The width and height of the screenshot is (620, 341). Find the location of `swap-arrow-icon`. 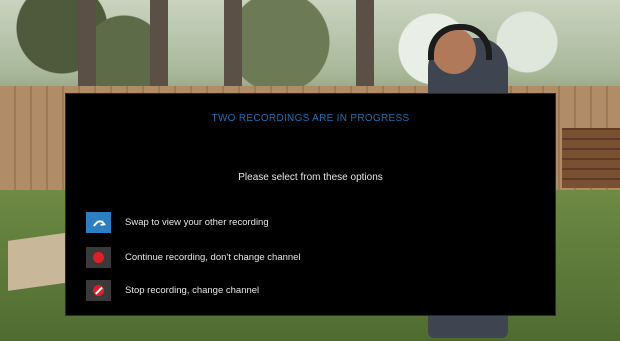

swap-arrow-icon is located at coordinates (98, 222).